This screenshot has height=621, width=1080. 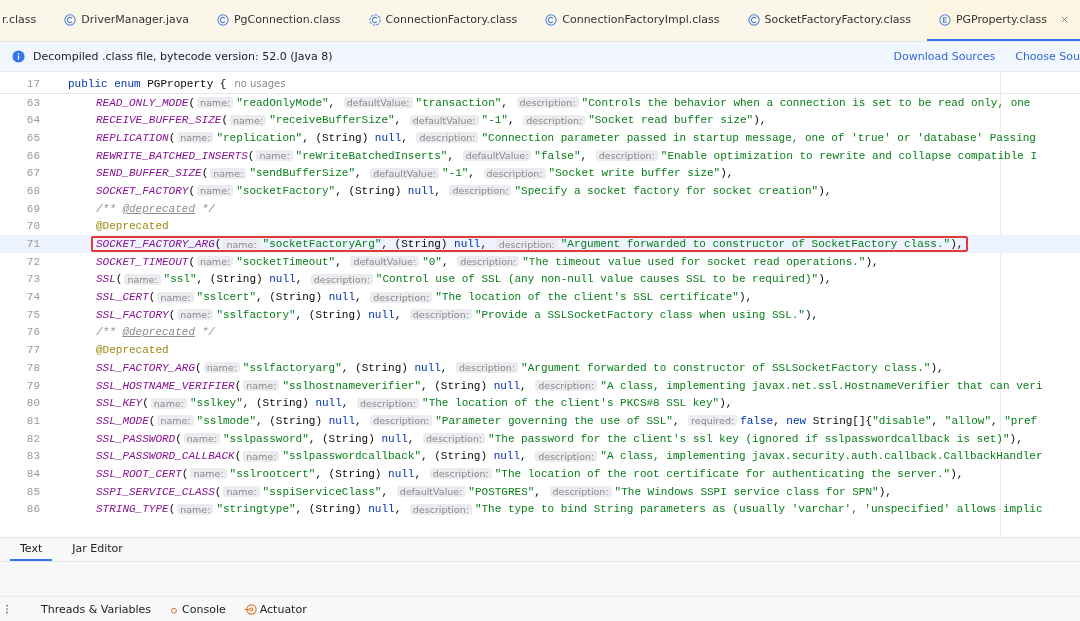 What do you see at coordinates (139, 473) in the screenshot?
I see `identifier: SSL_ROOT_CERT` at bounding box center [139, 473].